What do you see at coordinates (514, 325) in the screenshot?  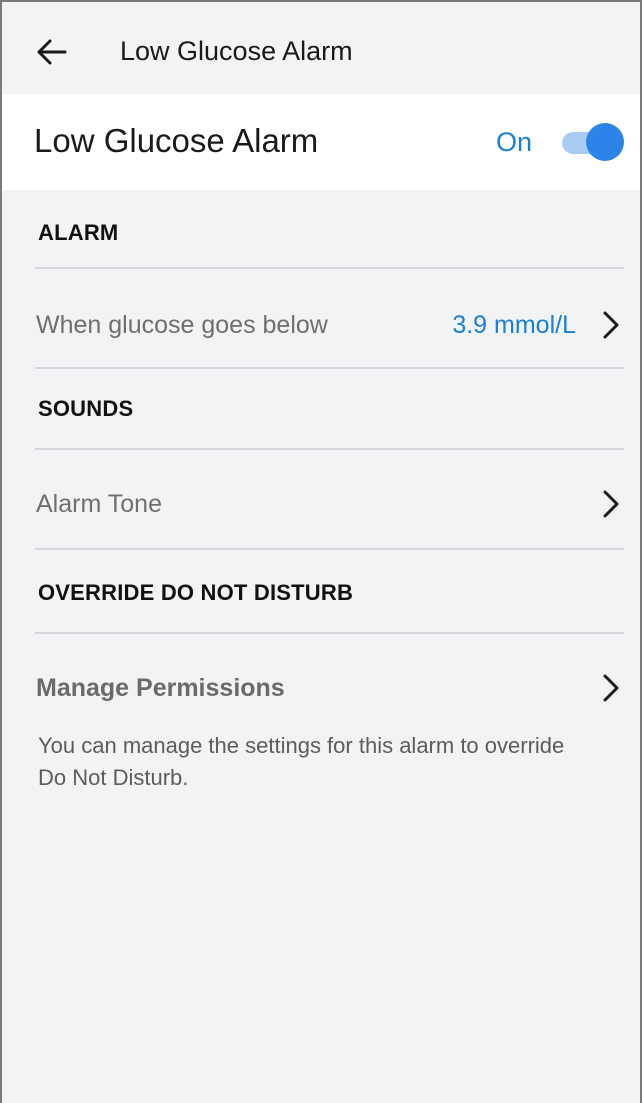 I see `threshold-value: 3.9 mmol/L` at bounding box center [514, 325].